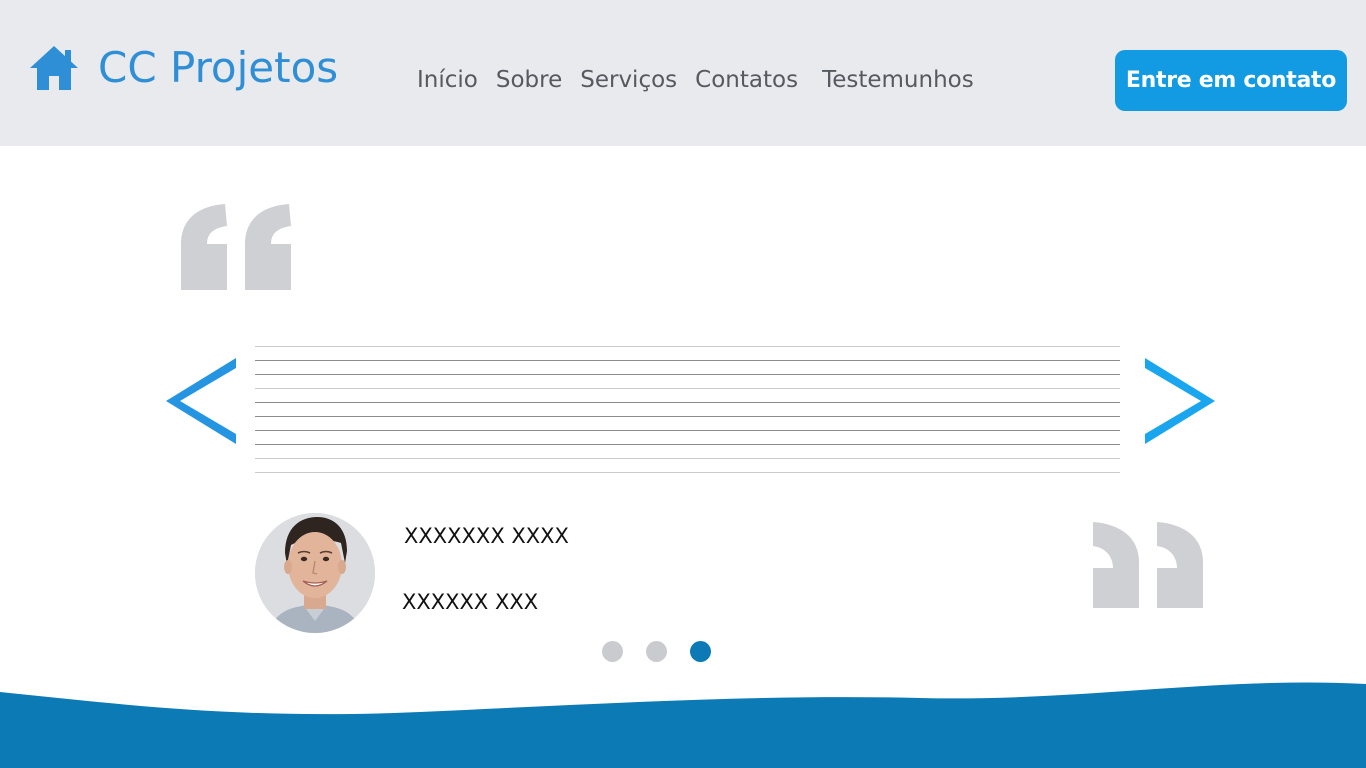 The image size is (1366, 768). Describe the element at coordinates (470, 602) in the screenshot. I see `person-role: XXXXXX XXX` at that location.